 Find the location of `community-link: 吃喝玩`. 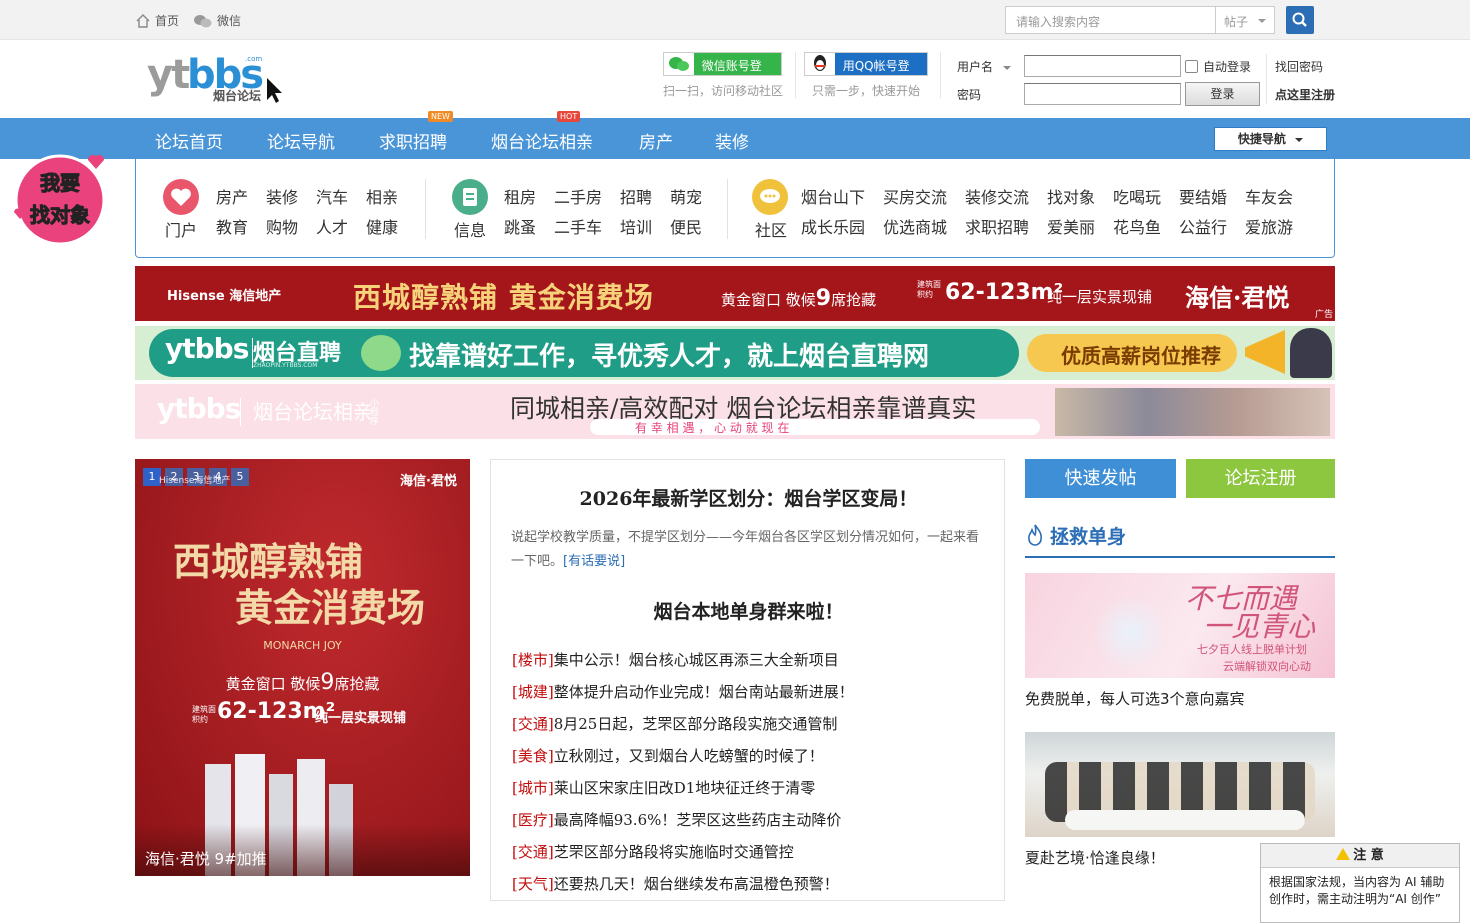

community-link: 吃喝玩 is located at coordinates (1137, 196).